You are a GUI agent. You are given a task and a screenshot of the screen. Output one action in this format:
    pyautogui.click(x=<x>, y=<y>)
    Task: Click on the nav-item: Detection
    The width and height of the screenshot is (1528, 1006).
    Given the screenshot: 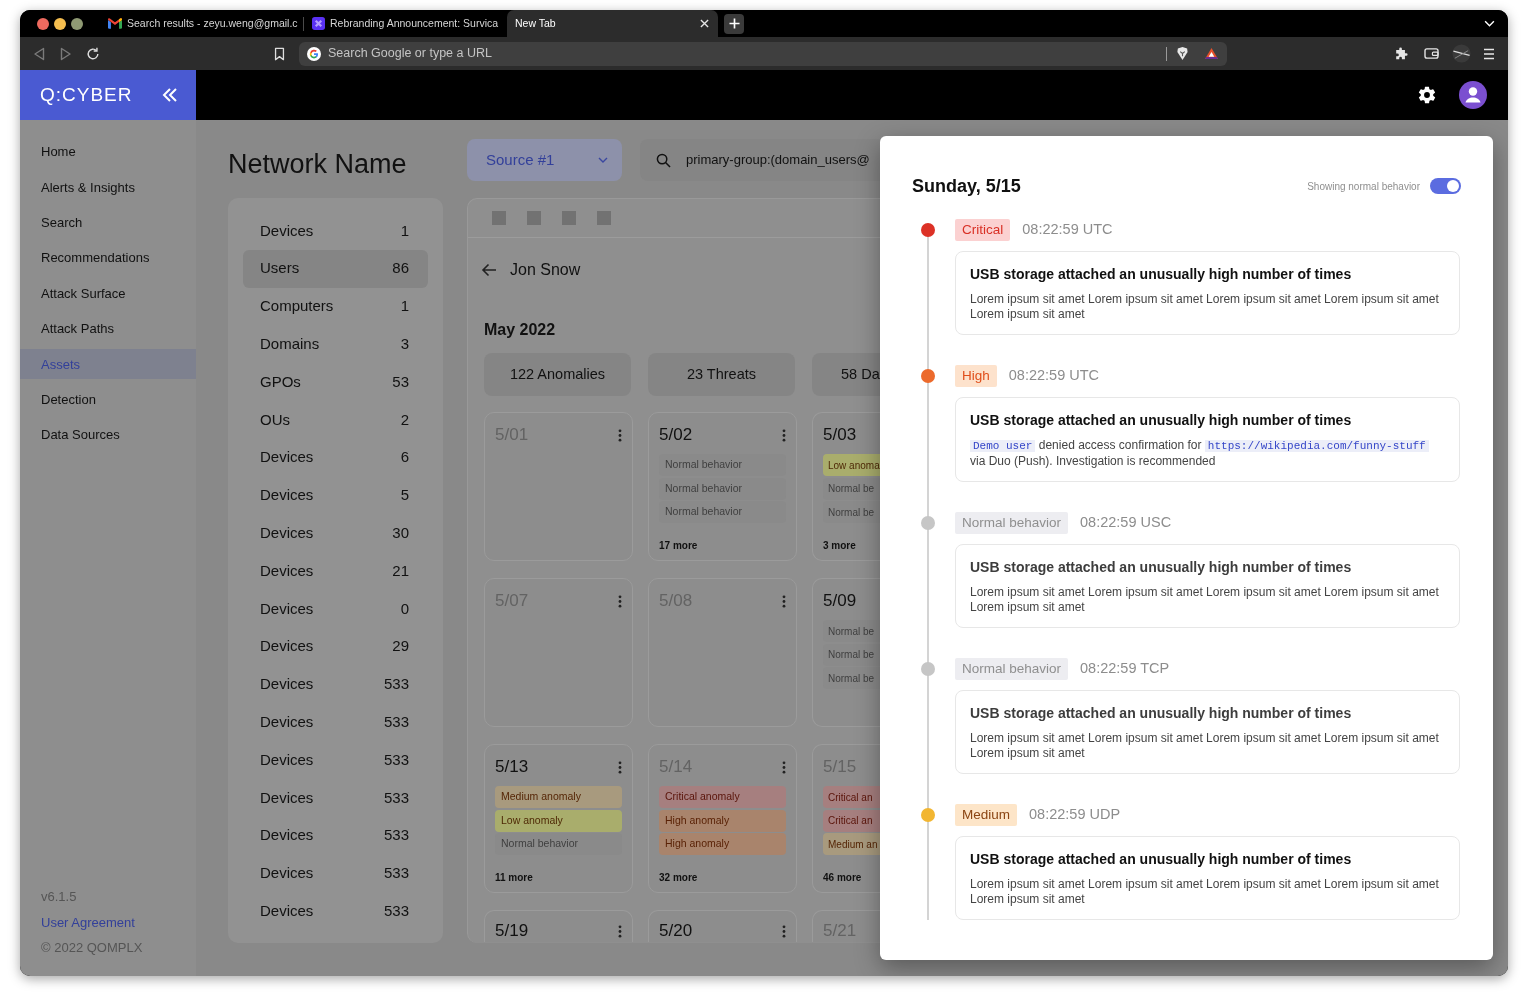 What is the action you would take?
    pyautogui.click(x=108, y=399)
    